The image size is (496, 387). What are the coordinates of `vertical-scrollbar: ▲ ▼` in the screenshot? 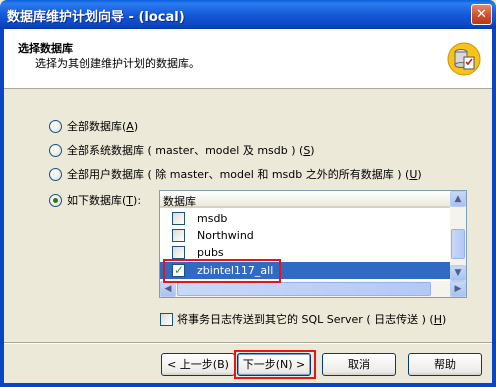 It's located at (458, 236).